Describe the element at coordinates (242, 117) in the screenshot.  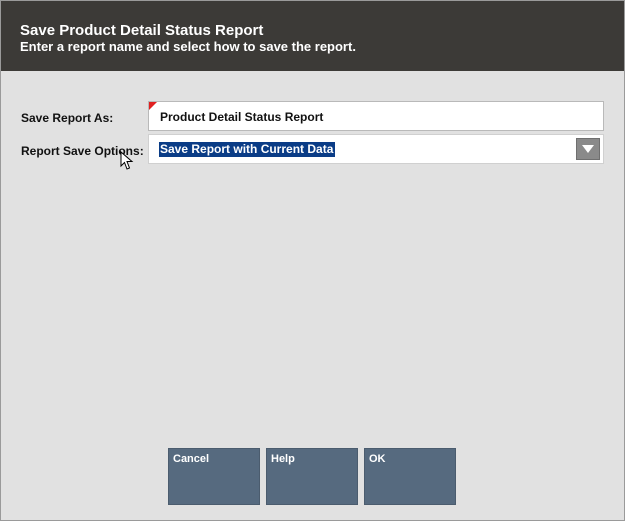
I see `report-name-value: Product Detail Status Report` at that location.